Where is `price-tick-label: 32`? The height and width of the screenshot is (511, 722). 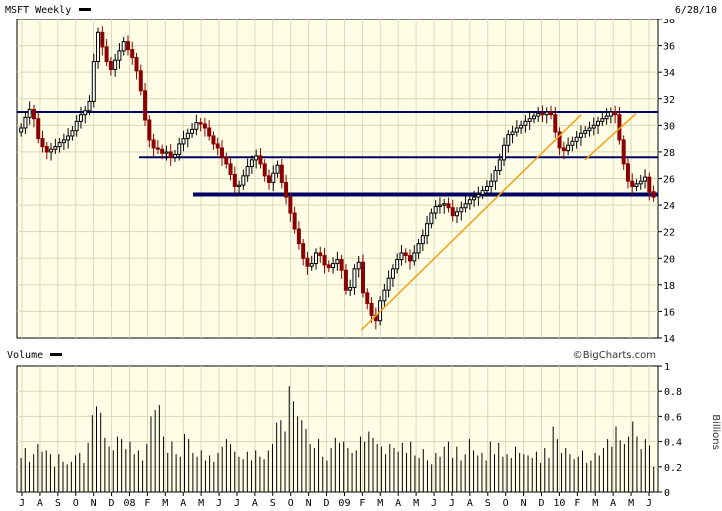
price-tick-label: 32 is located at coordinates (669, 100).